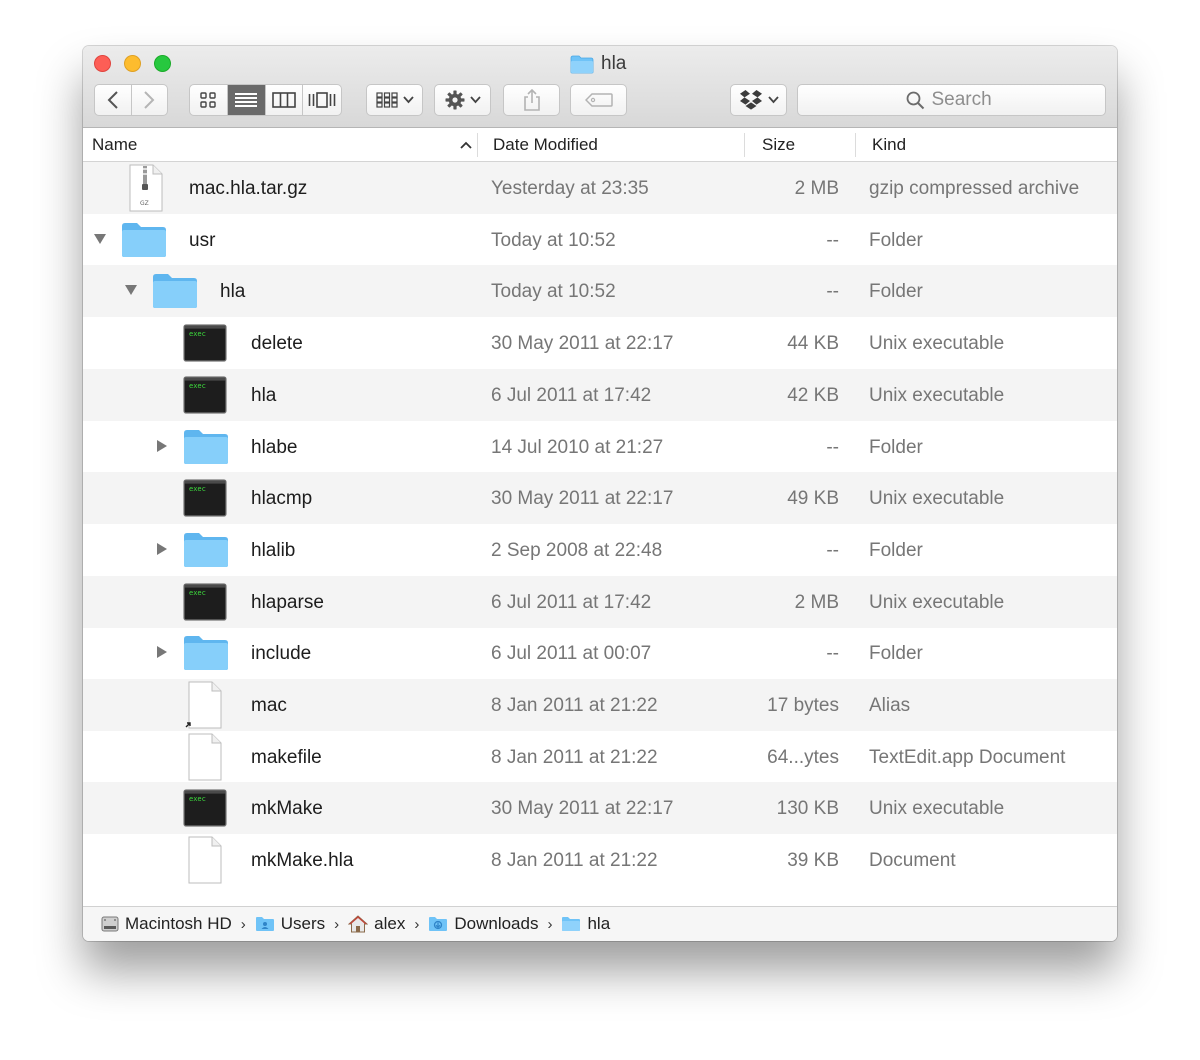 This screenshot has width=1200, height=1060. Describe the element at coordinates (890, 705) in the screenshot. I see `file-kind: Alias` at that location.